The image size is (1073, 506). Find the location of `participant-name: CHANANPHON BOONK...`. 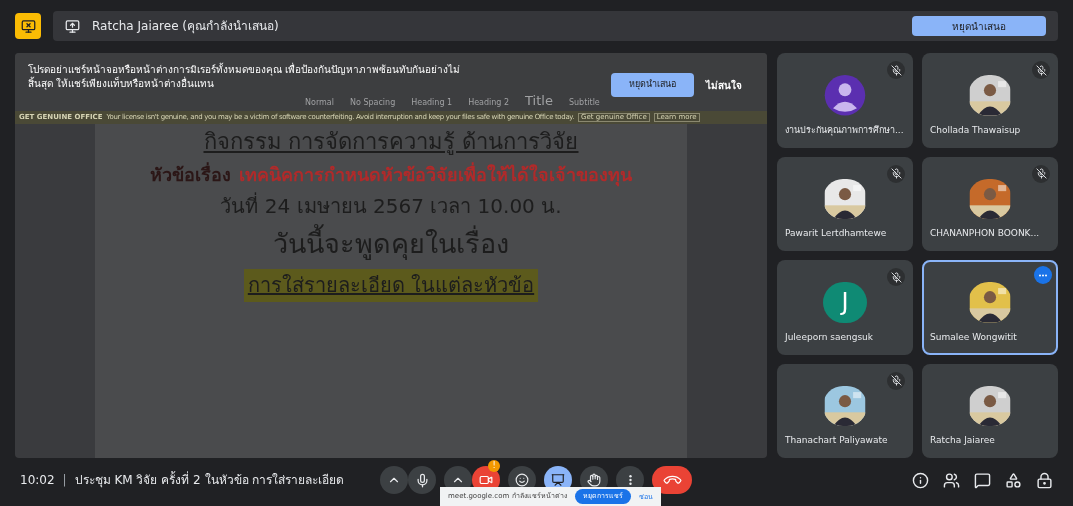

participant-name: CHANANPHON BOONK... is located at coordinates (985, 233).